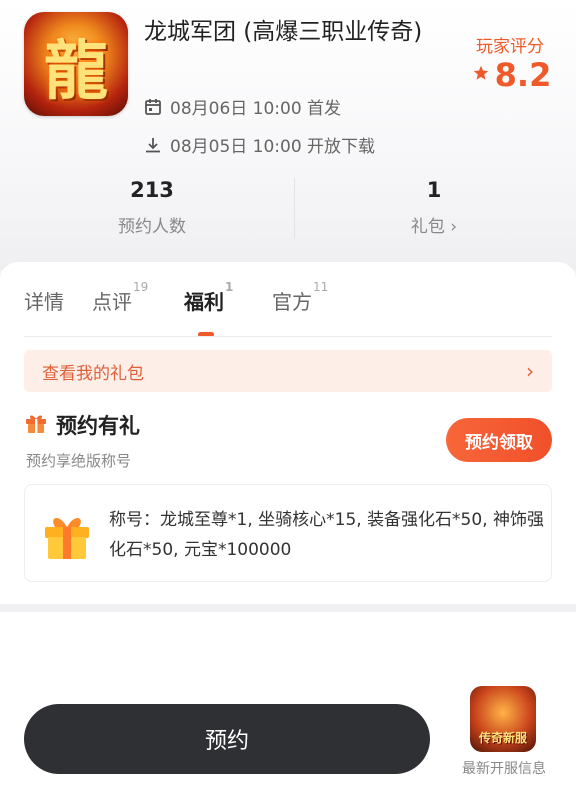 This screenshot has width=576, height=796. I want to click on download-date-row: 08月05日 10:00 开放下载, so click(259, 144).